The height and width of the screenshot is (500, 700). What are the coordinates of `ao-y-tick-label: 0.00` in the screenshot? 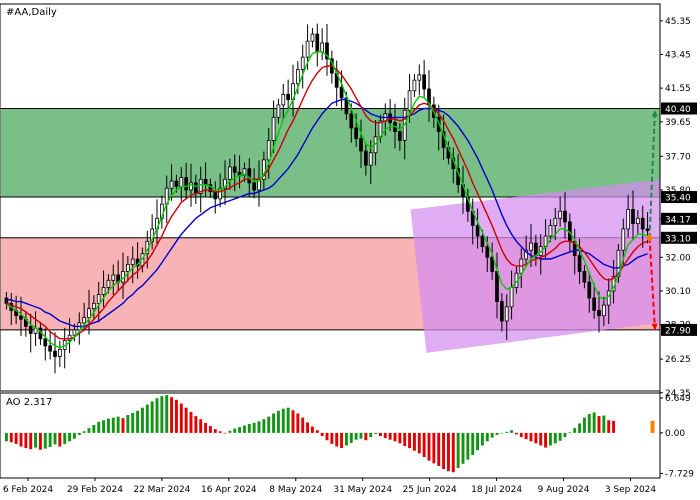 It's located at (675, 434).